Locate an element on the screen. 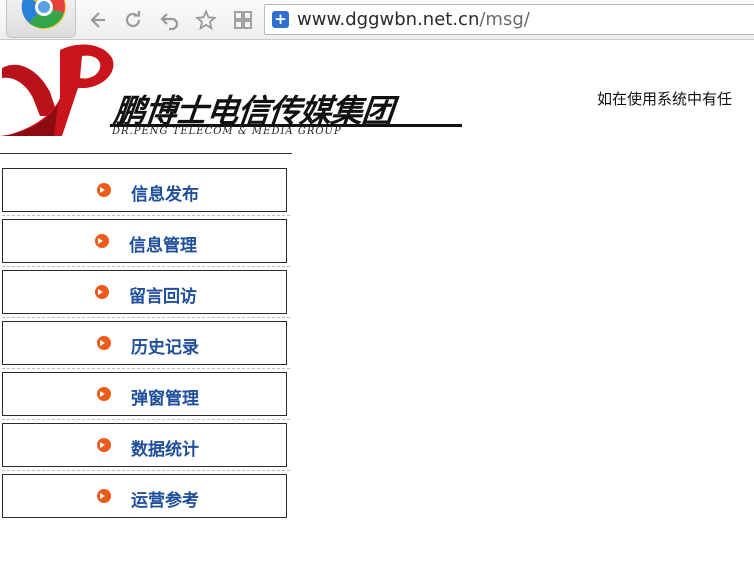  url-host: www.dggwbn.net.cn is located at coordinates (388, 19).